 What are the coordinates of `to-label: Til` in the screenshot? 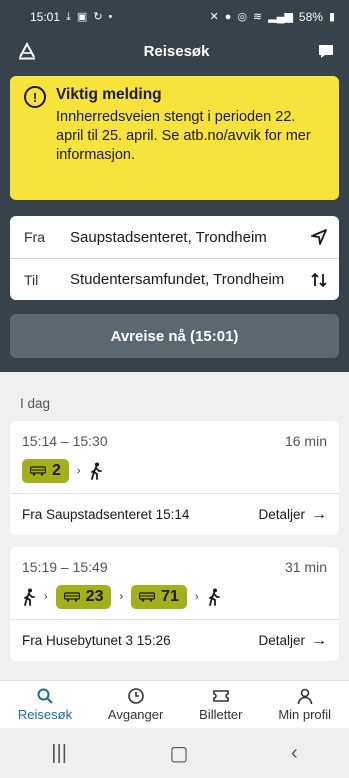 It's located at (31, 279).